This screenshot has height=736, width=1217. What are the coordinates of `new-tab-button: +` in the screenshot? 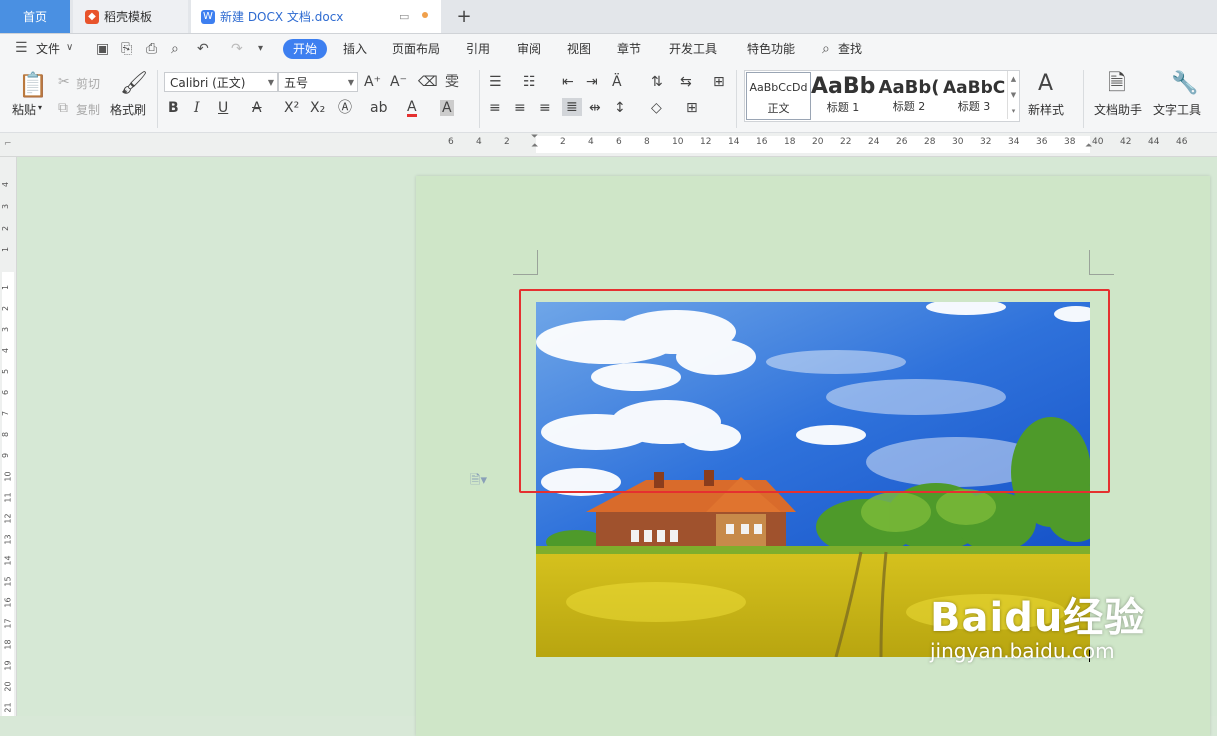 It's located at (464, 16).